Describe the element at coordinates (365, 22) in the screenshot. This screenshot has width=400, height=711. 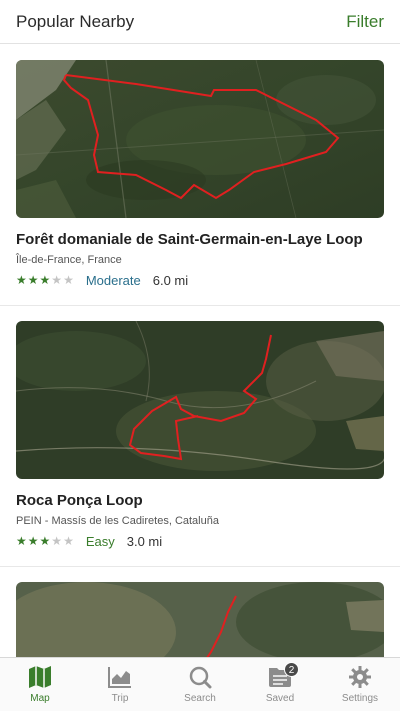
I see `filter-button: Filter` at that location.